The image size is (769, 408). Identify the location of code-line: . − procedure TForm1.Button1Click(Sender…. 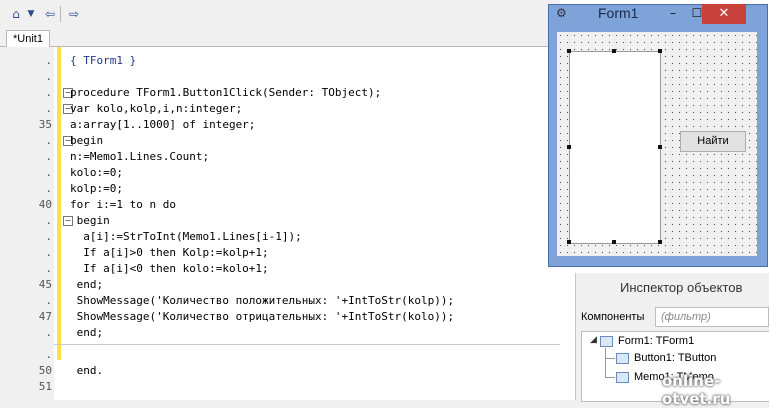
(280, 93).